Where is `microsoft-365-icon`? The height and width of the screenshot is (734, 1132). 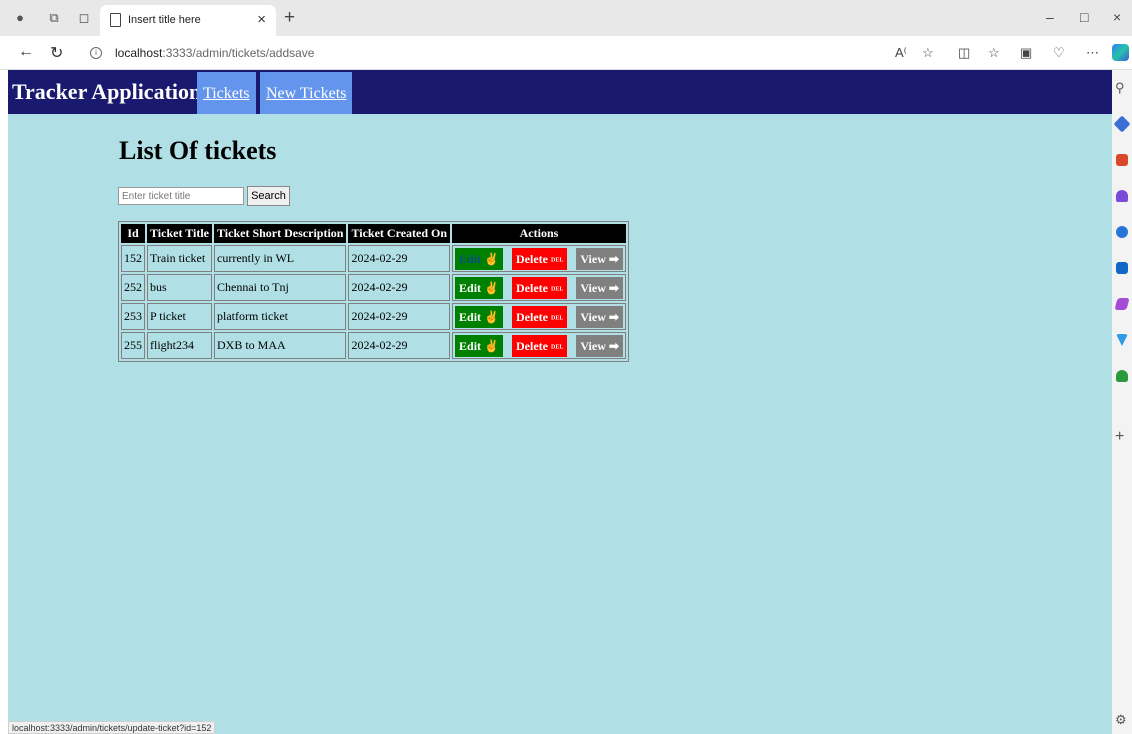 microsoft-365-icon is located at coordinates (1122, 232).